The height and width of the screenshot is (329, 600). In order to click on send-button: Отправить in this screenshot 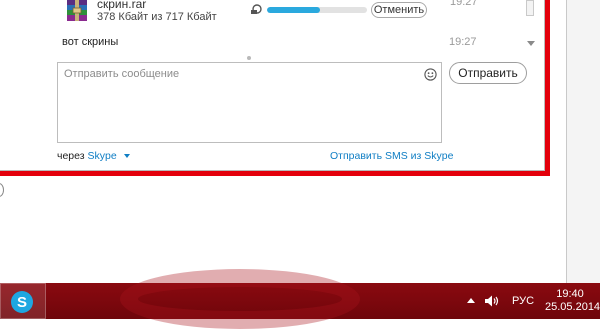, I will do `click(488, 73)`.